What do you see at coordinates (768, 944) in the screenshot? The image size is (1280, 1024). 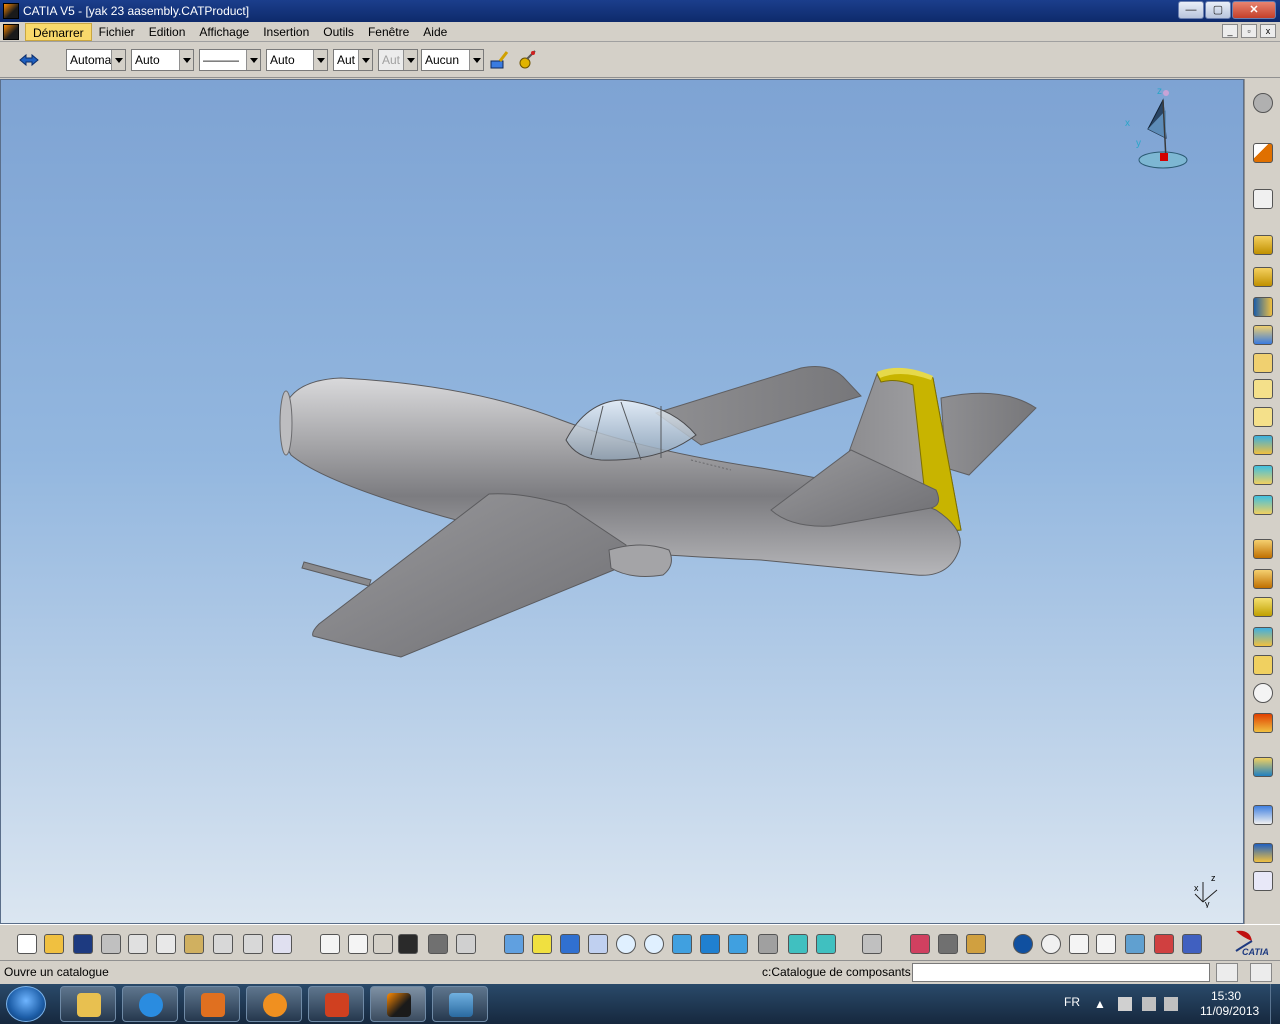 I see `shading-icon` at bounding box center [768, 944].